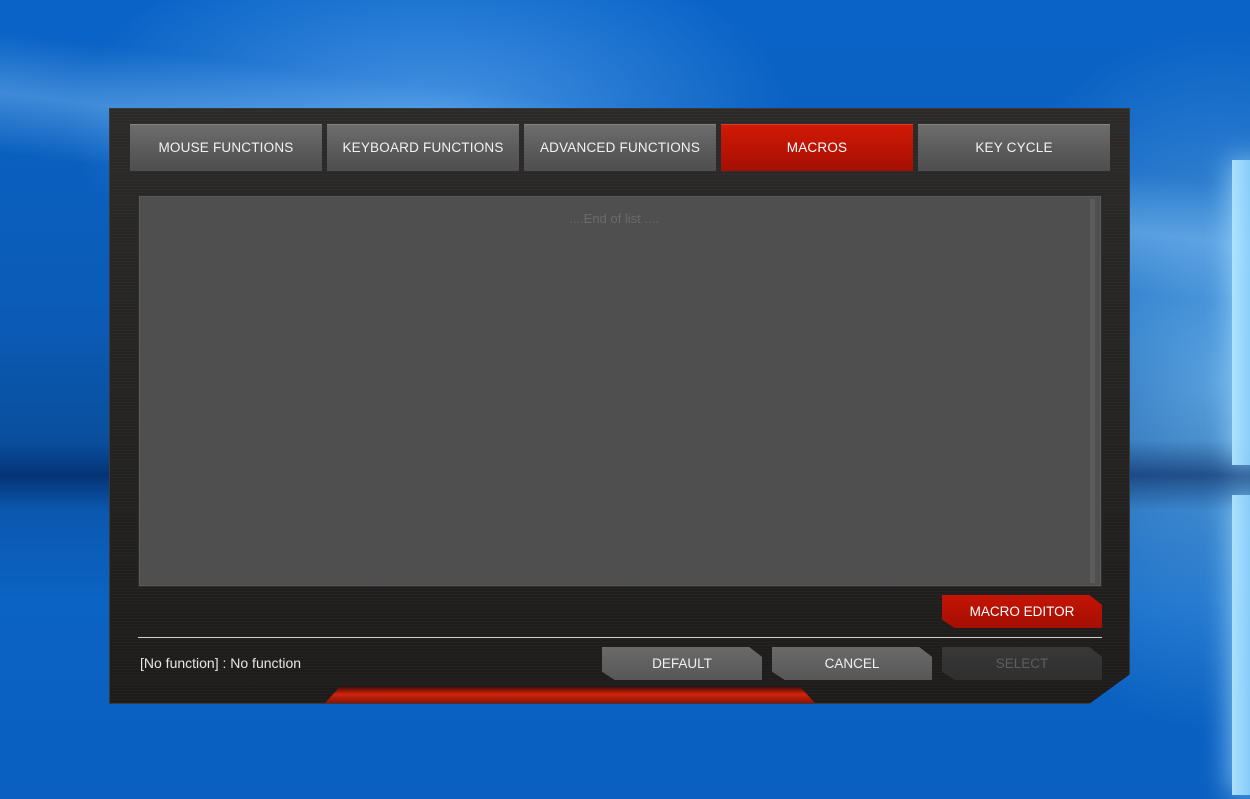 The image size is (1250, 799). What do you see at coordinates (1014, 147) in the screenshot?
I see `tab-key-cycle: KEY CYCLE` at bounding box center [1014, 147].